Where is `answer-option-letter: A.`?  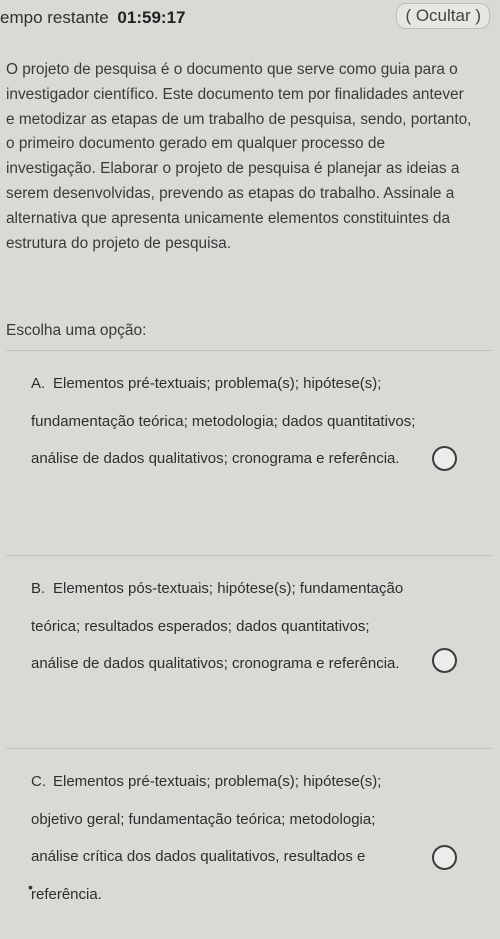 answer-option-letter: A. is located at coordinates (38, 383).